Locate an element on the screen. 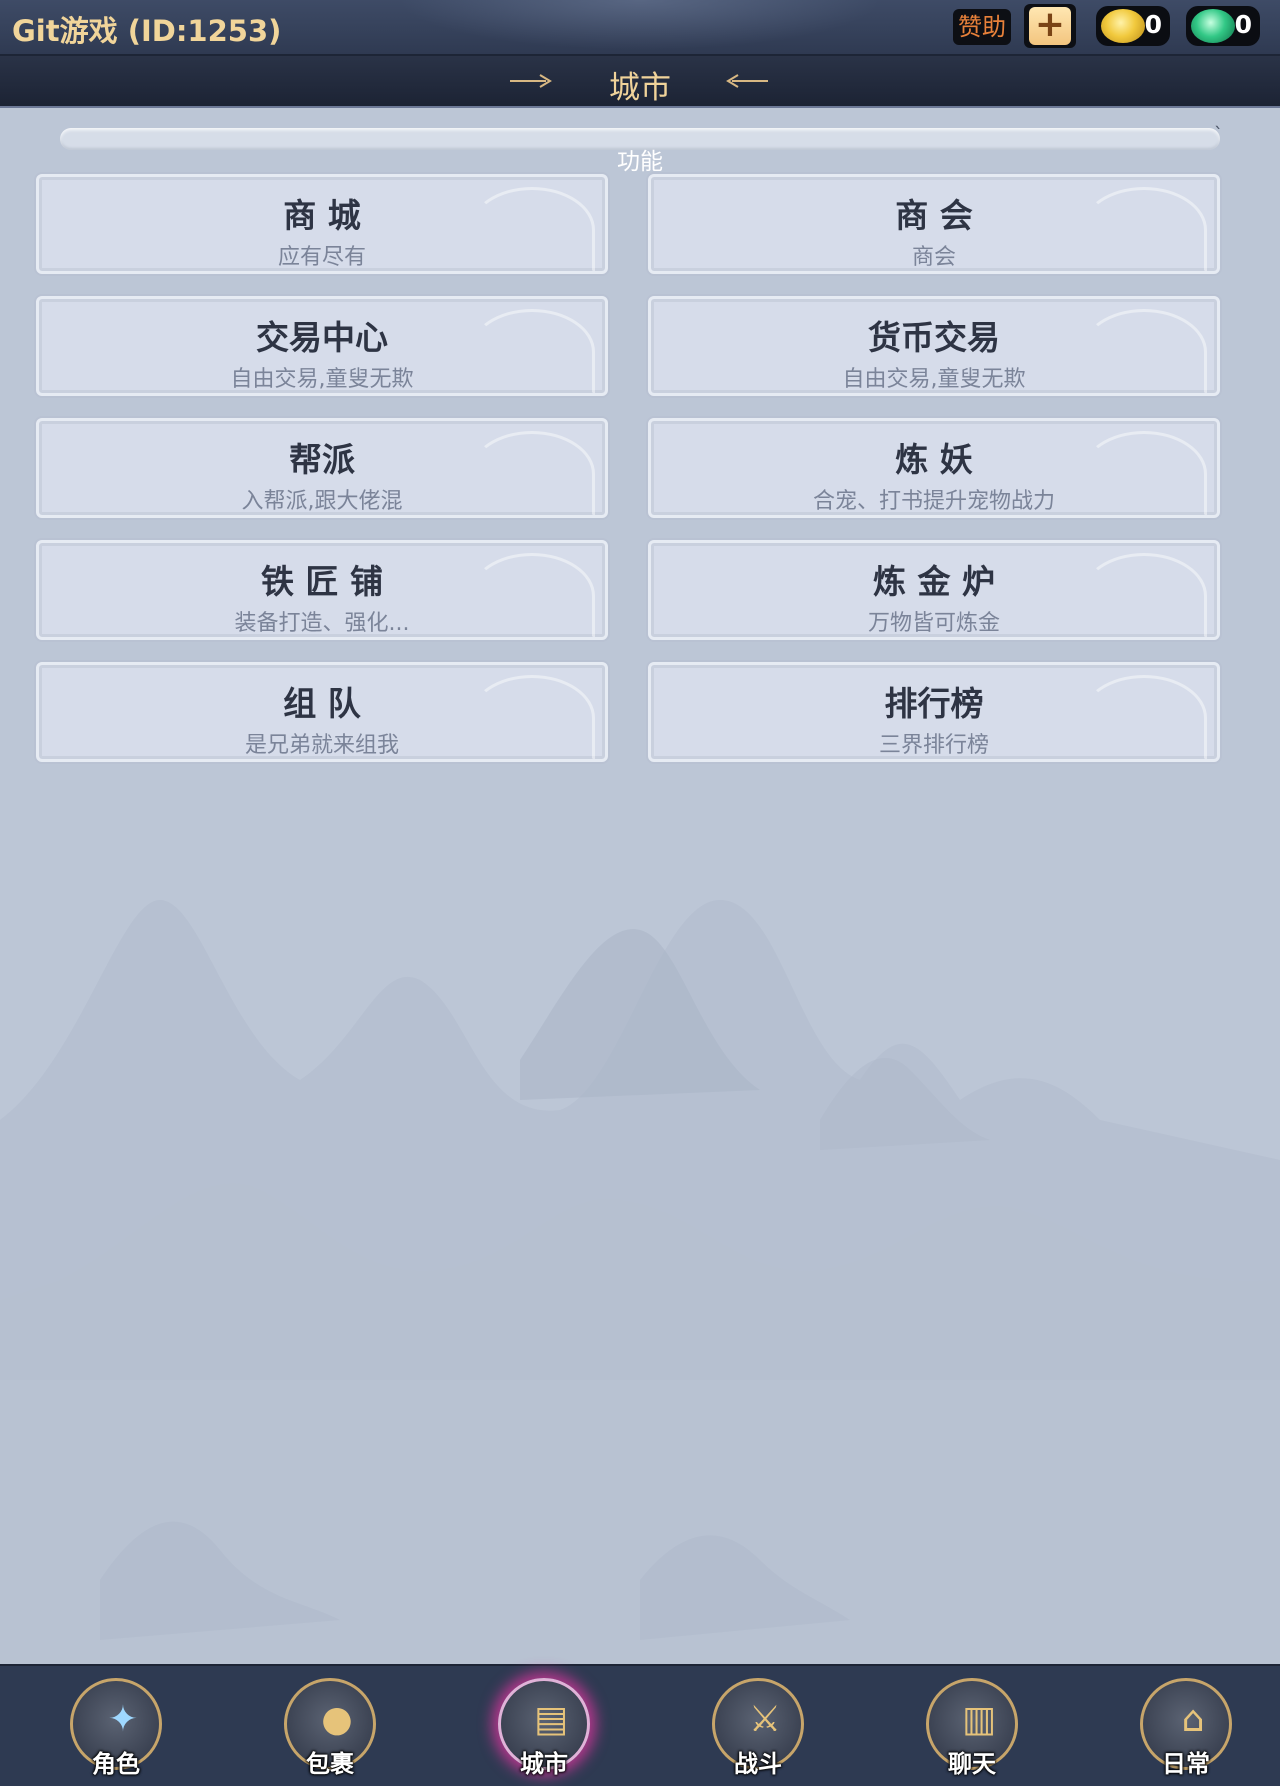  recharge-button: + is located at coordinates (1050, 26).